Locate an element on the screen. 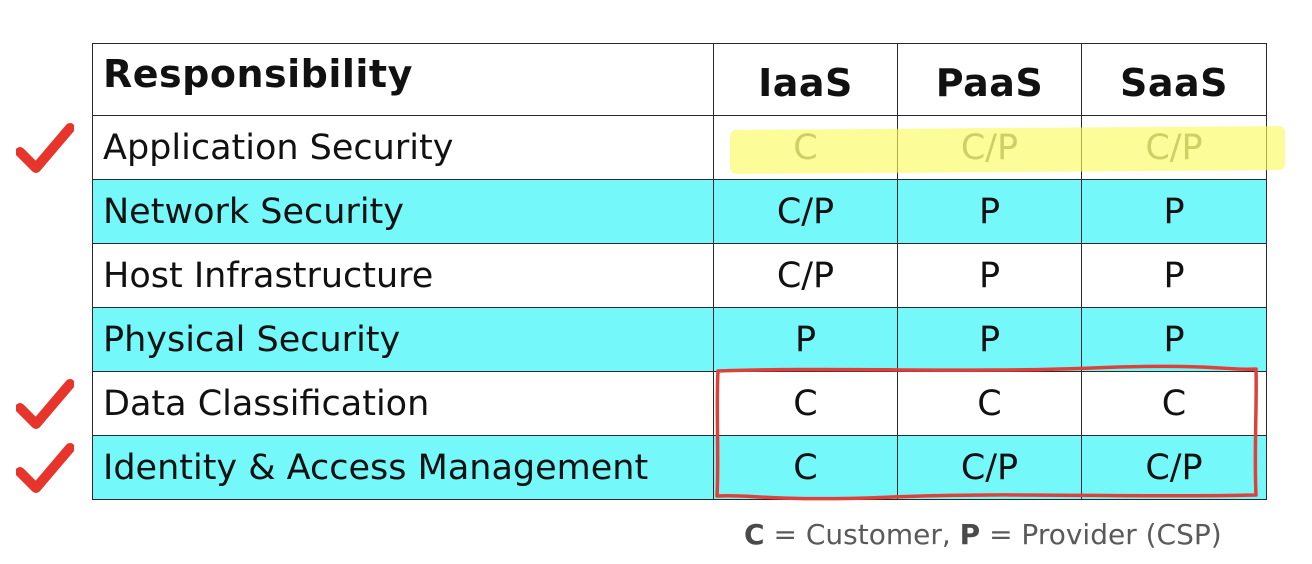  header-responsibility: Responsibility is located at coordinates (403, 79).